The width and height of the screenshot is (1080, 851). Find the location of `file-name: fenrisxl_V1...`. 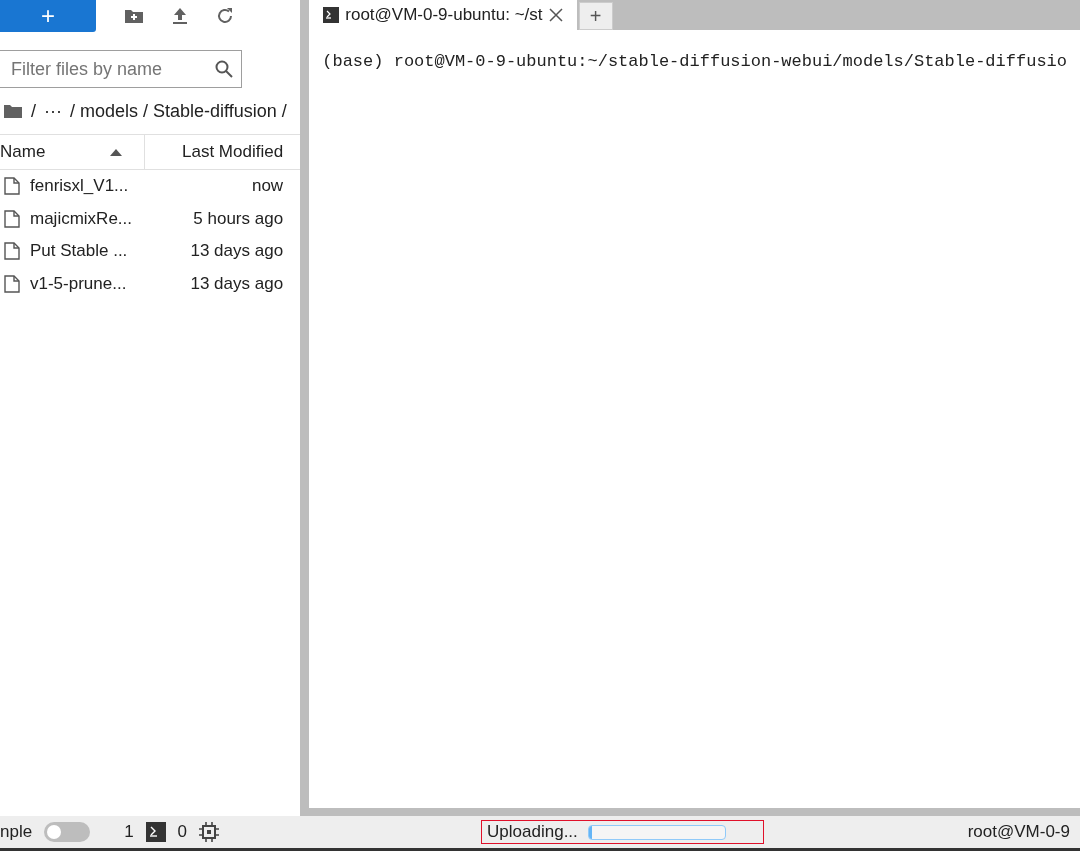

file-name: fenrisxl_V1... is located at coordinates (141, 186).